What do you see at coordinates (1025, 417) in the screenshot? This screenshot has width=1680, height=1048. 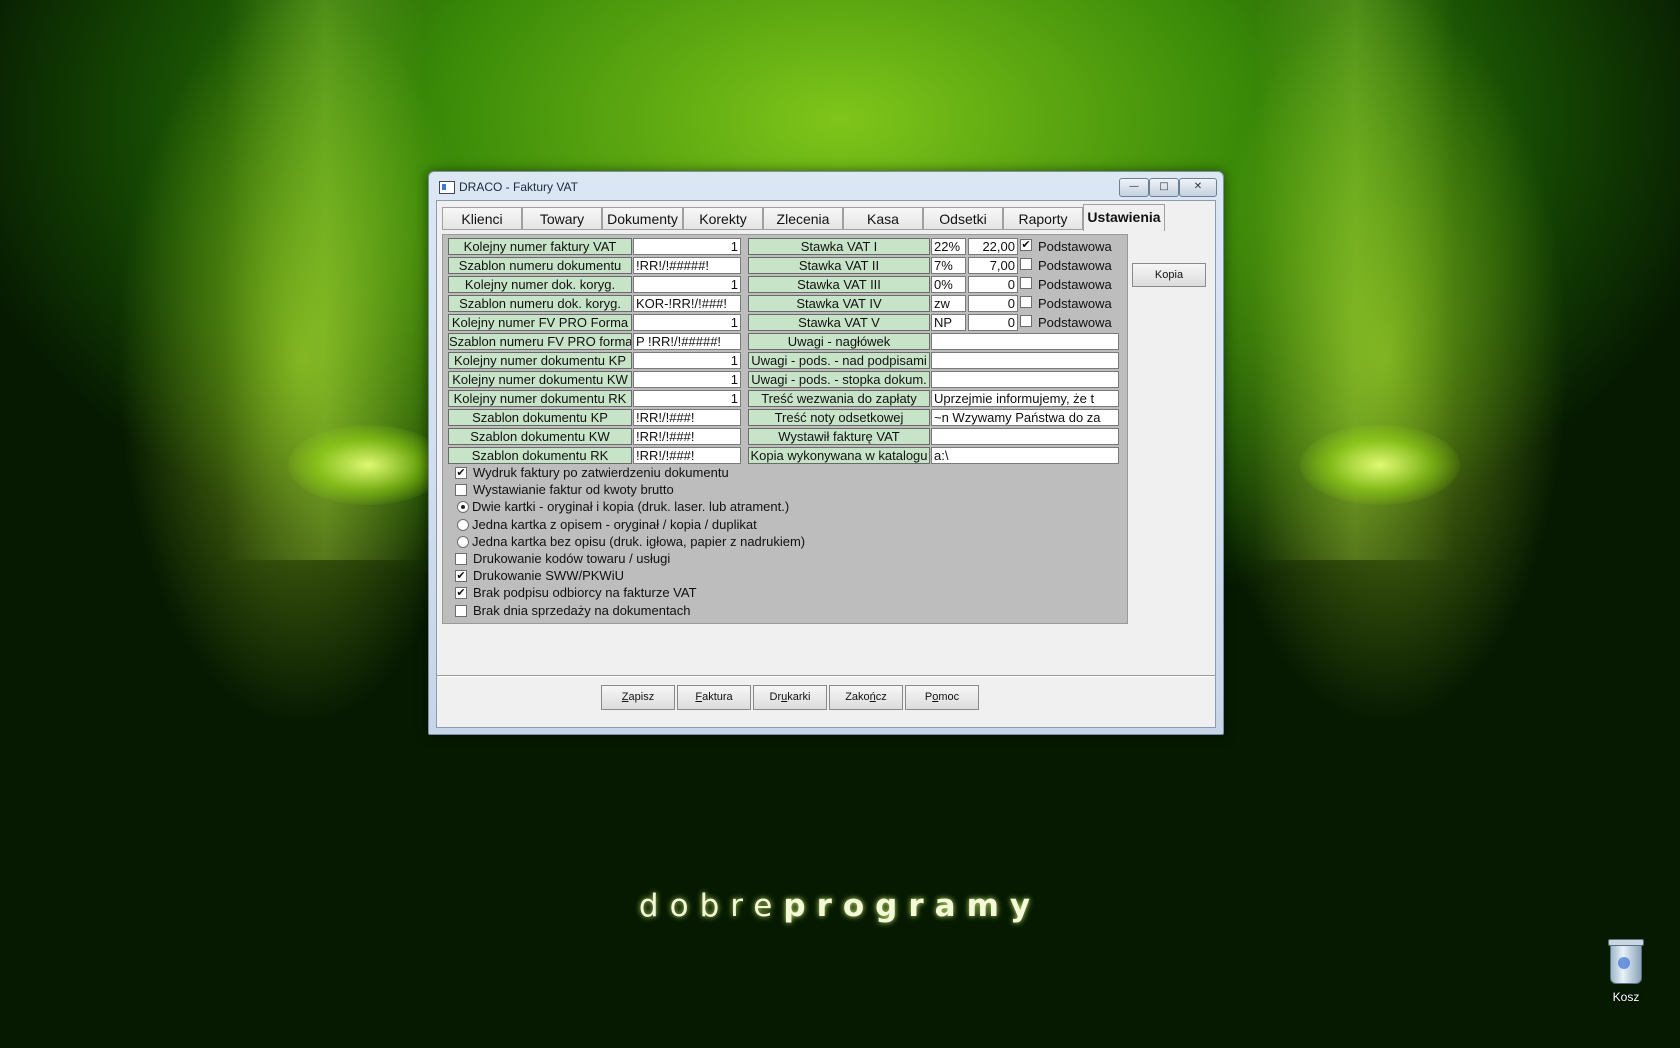 I see `field-input: ~n Wzywamy Państwa do za` at bounding box center [1025, 417].